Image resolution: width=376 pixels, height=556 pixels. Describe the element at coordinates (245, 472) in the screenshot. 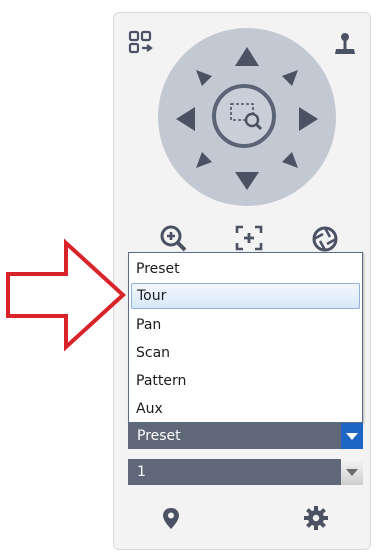

I see `number-select: 1` at that location.